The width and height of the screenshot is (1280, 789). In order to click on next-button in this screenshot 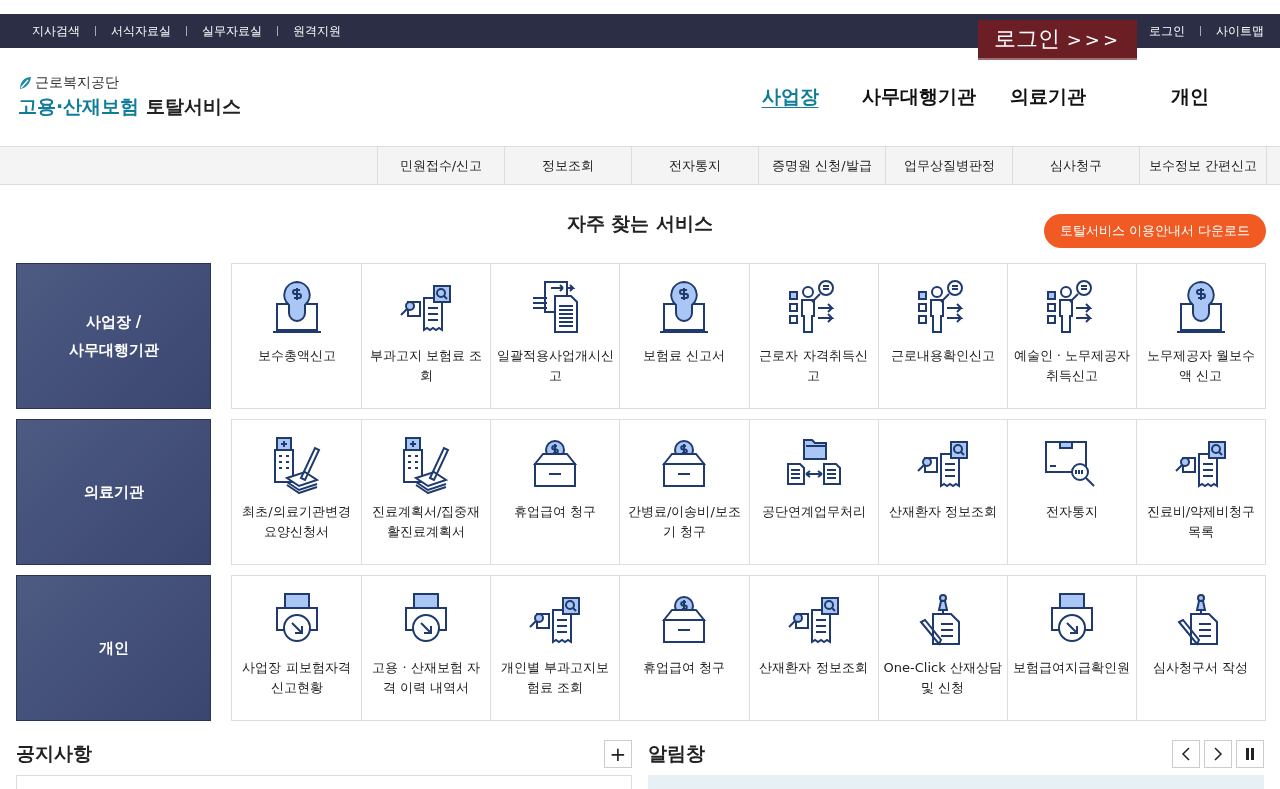, I will do `click(1218, 754)`.